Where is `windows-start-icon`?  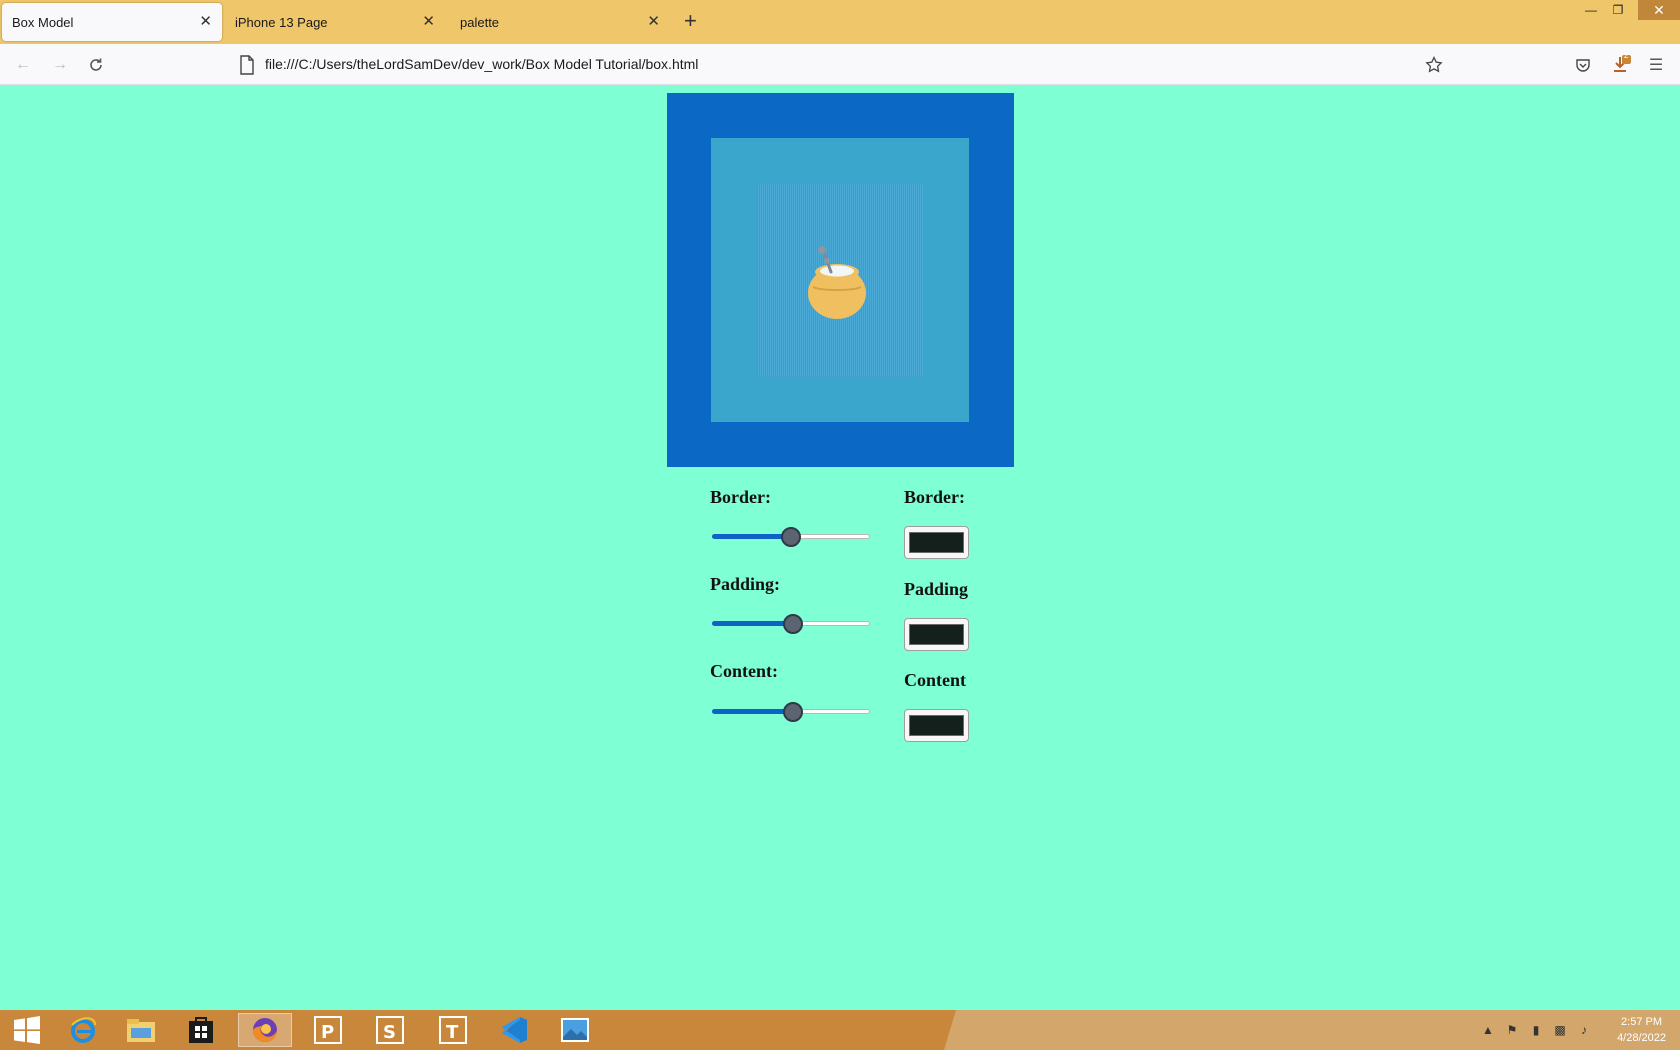 windows-start-icon is located at coordinates (27, 1030).